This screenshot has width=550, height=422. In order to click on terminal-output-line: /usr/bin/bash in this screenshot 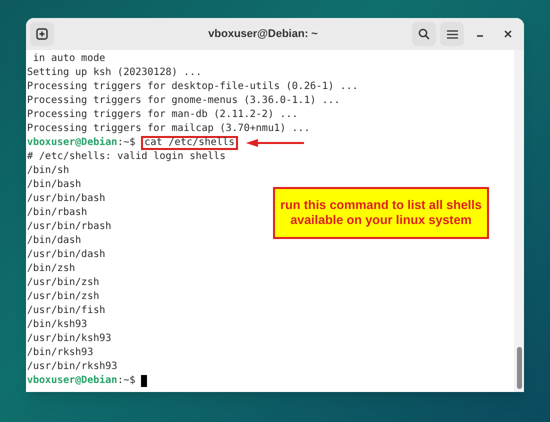, I will do `click(66, 198)`.